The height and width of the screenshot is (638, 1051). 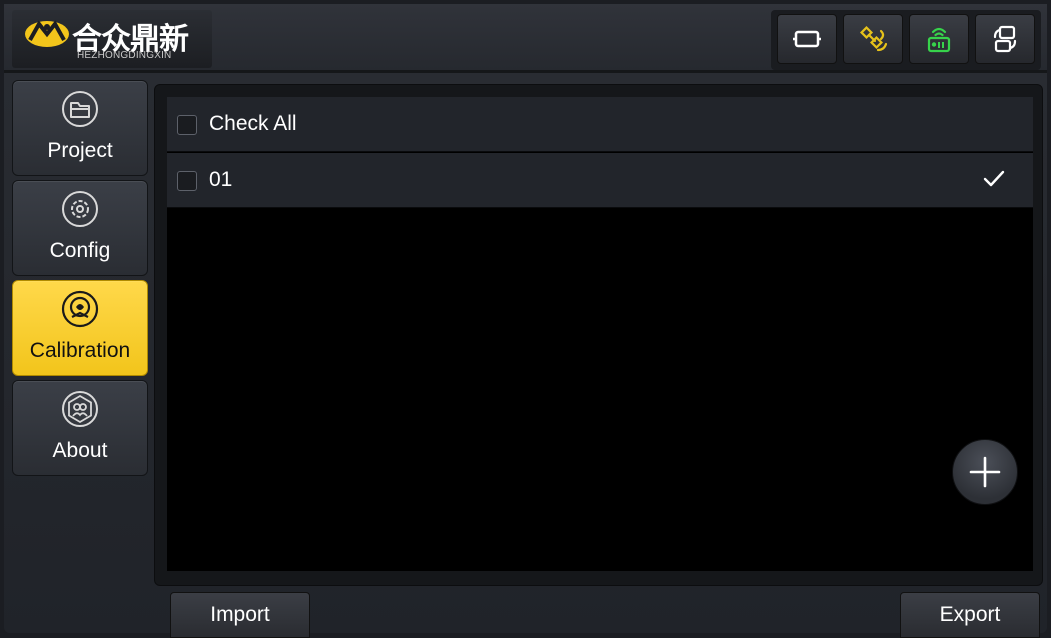 What do you see at coordinates (80, 250) in the screenshot?
I see `sidebar-item-label: Config` at bounding box center [80, 250].